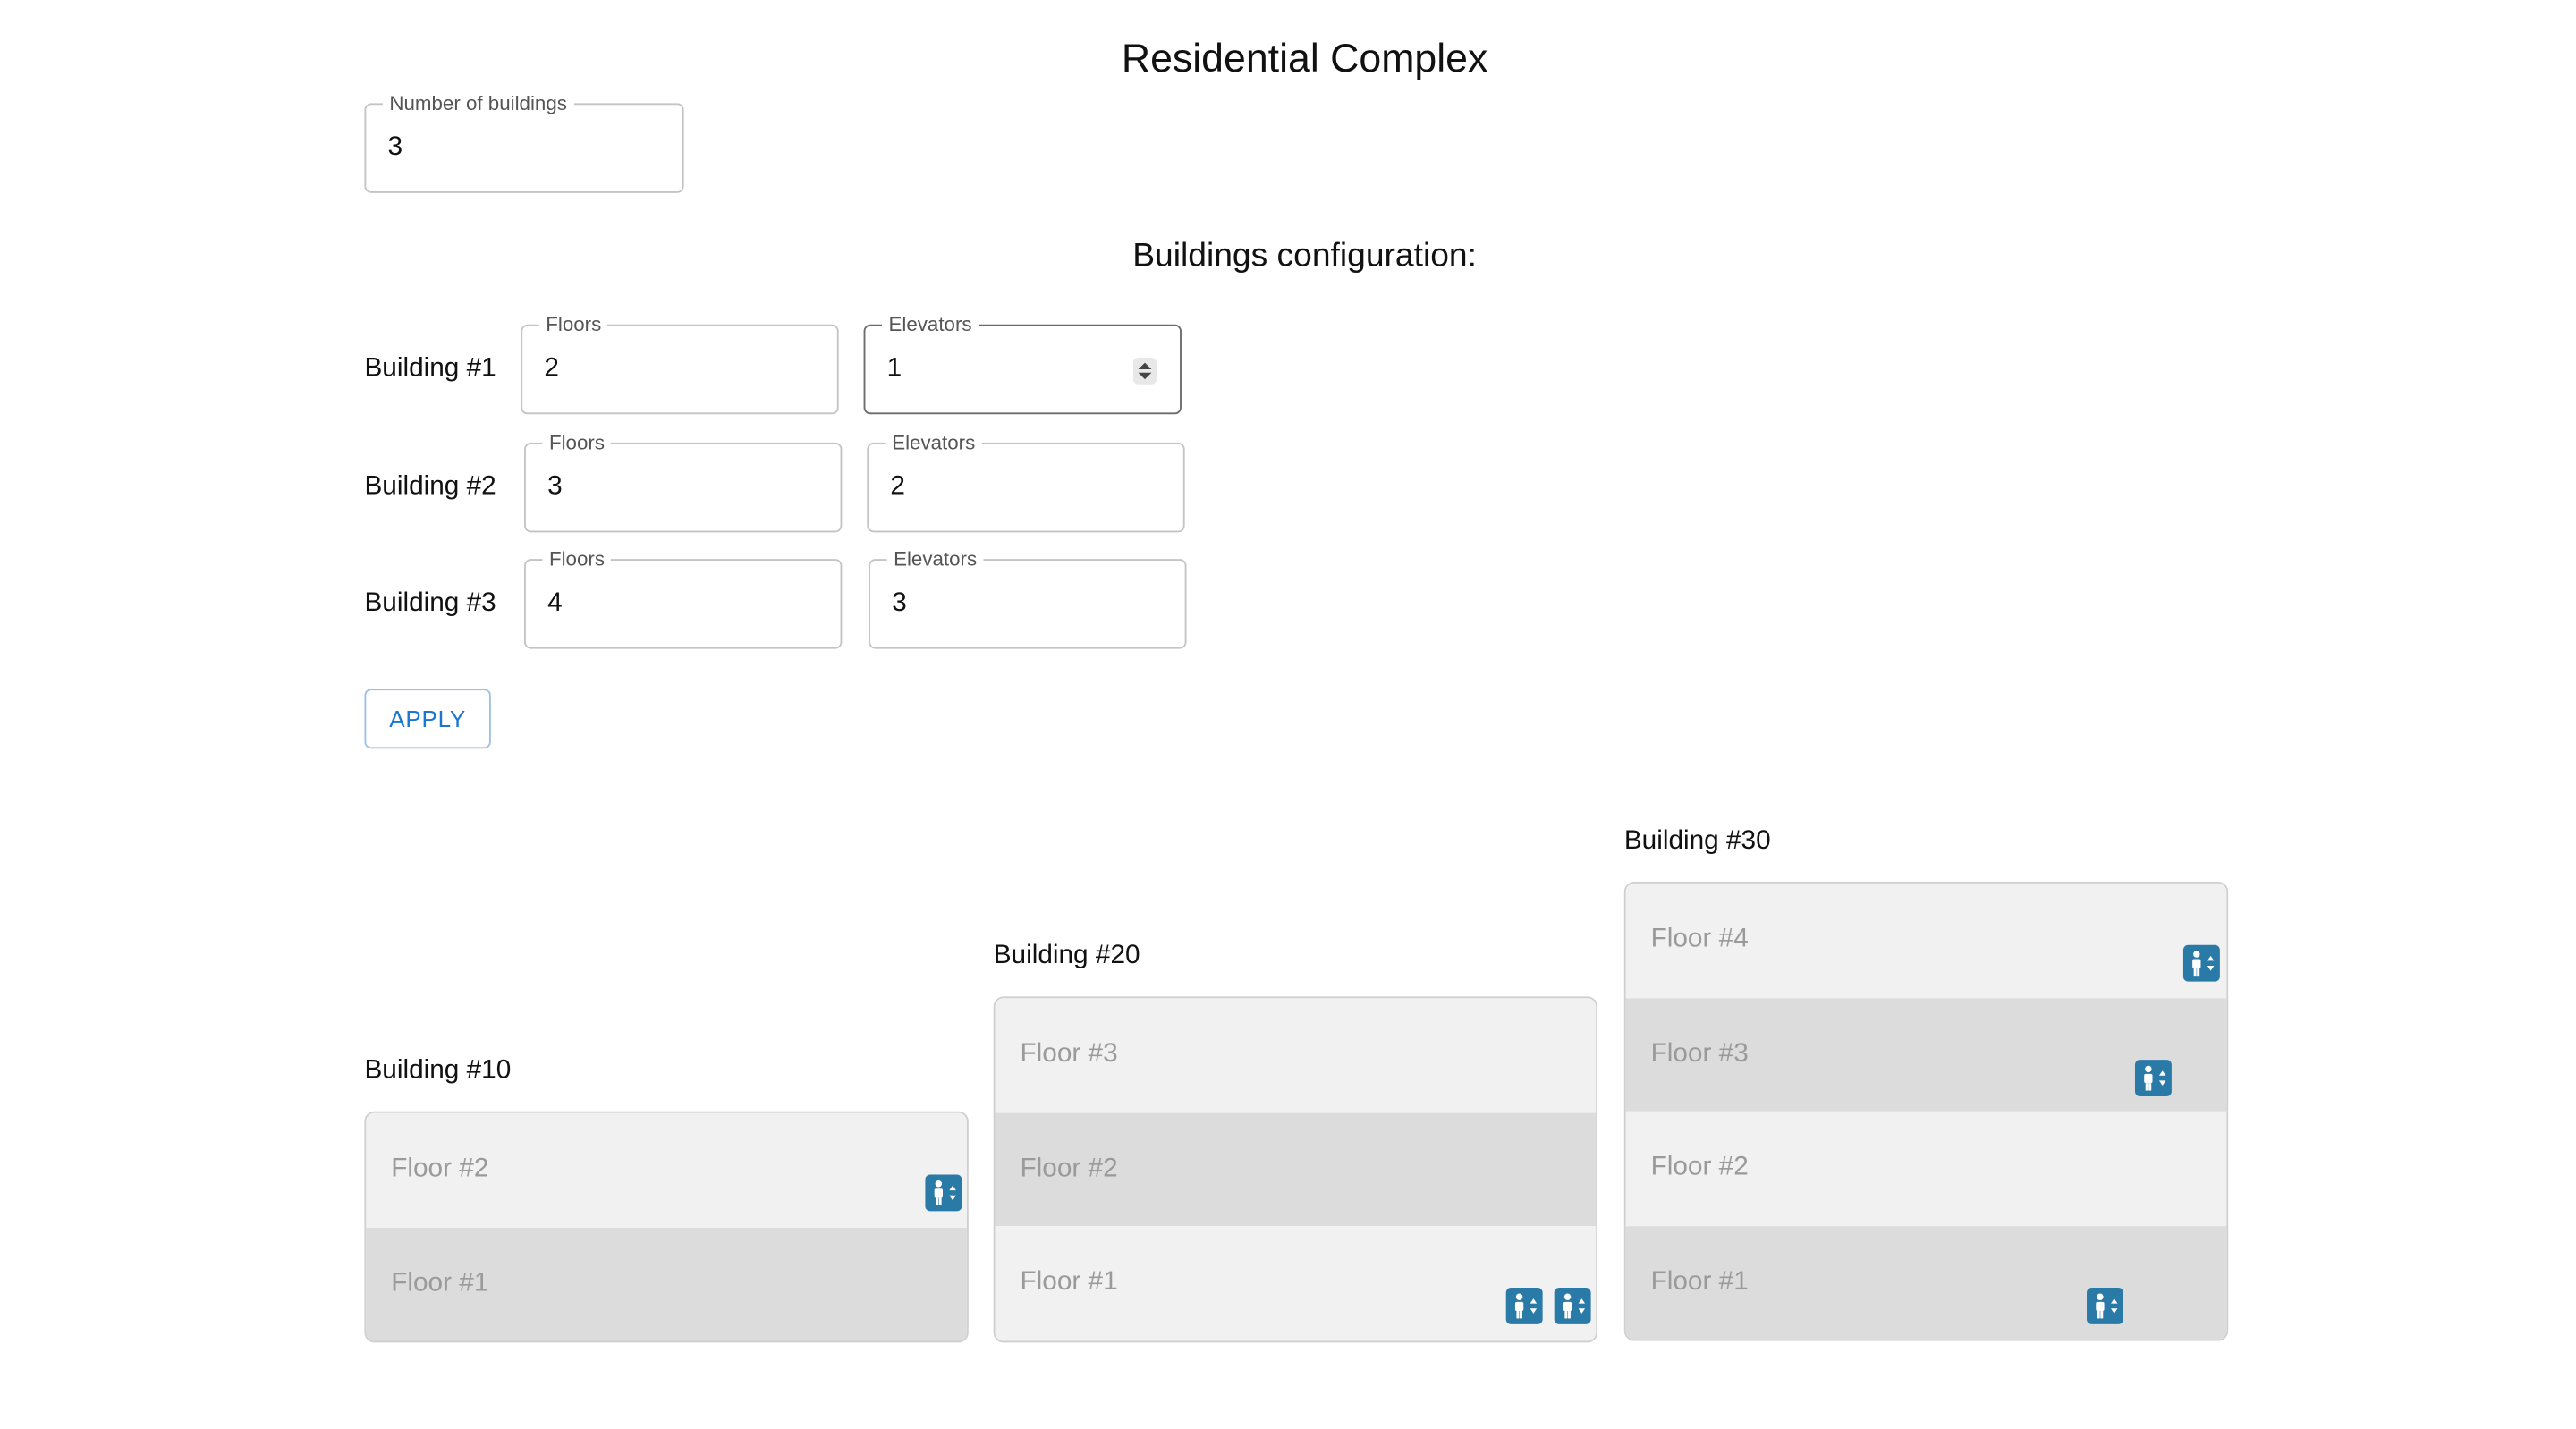 This screenshot has width=2576, height=1429. I want to click on floors-field: Floors 2, so click(680, 363).